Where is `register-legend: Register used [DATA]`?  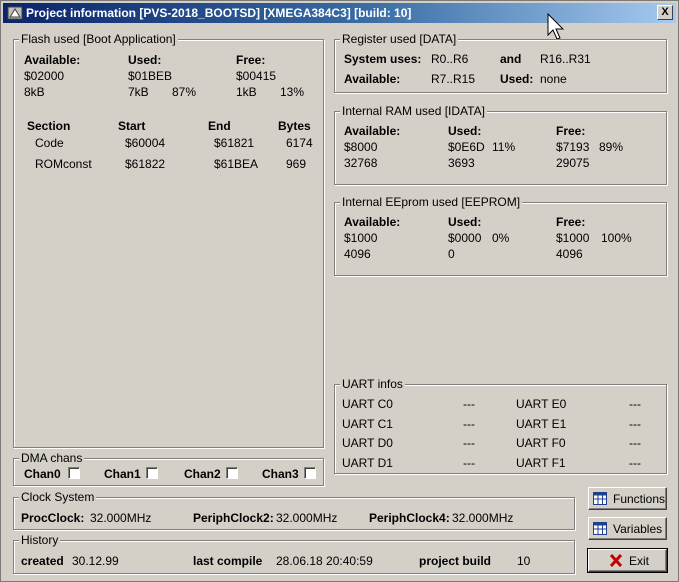 register-legend: Register used [DATA] is located at coordinates (399, 39).